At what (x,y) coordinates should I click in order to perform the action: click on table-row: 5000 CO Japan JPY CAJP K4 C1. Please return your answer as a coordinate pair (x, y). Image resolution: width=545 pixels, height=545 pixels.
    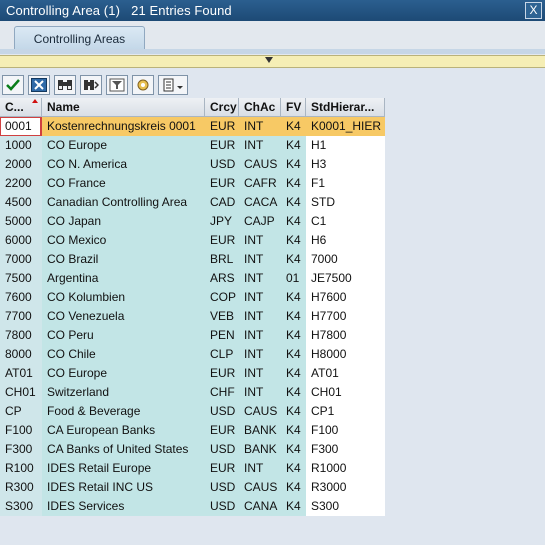
    Looking at the image, I should click on (192, 221).